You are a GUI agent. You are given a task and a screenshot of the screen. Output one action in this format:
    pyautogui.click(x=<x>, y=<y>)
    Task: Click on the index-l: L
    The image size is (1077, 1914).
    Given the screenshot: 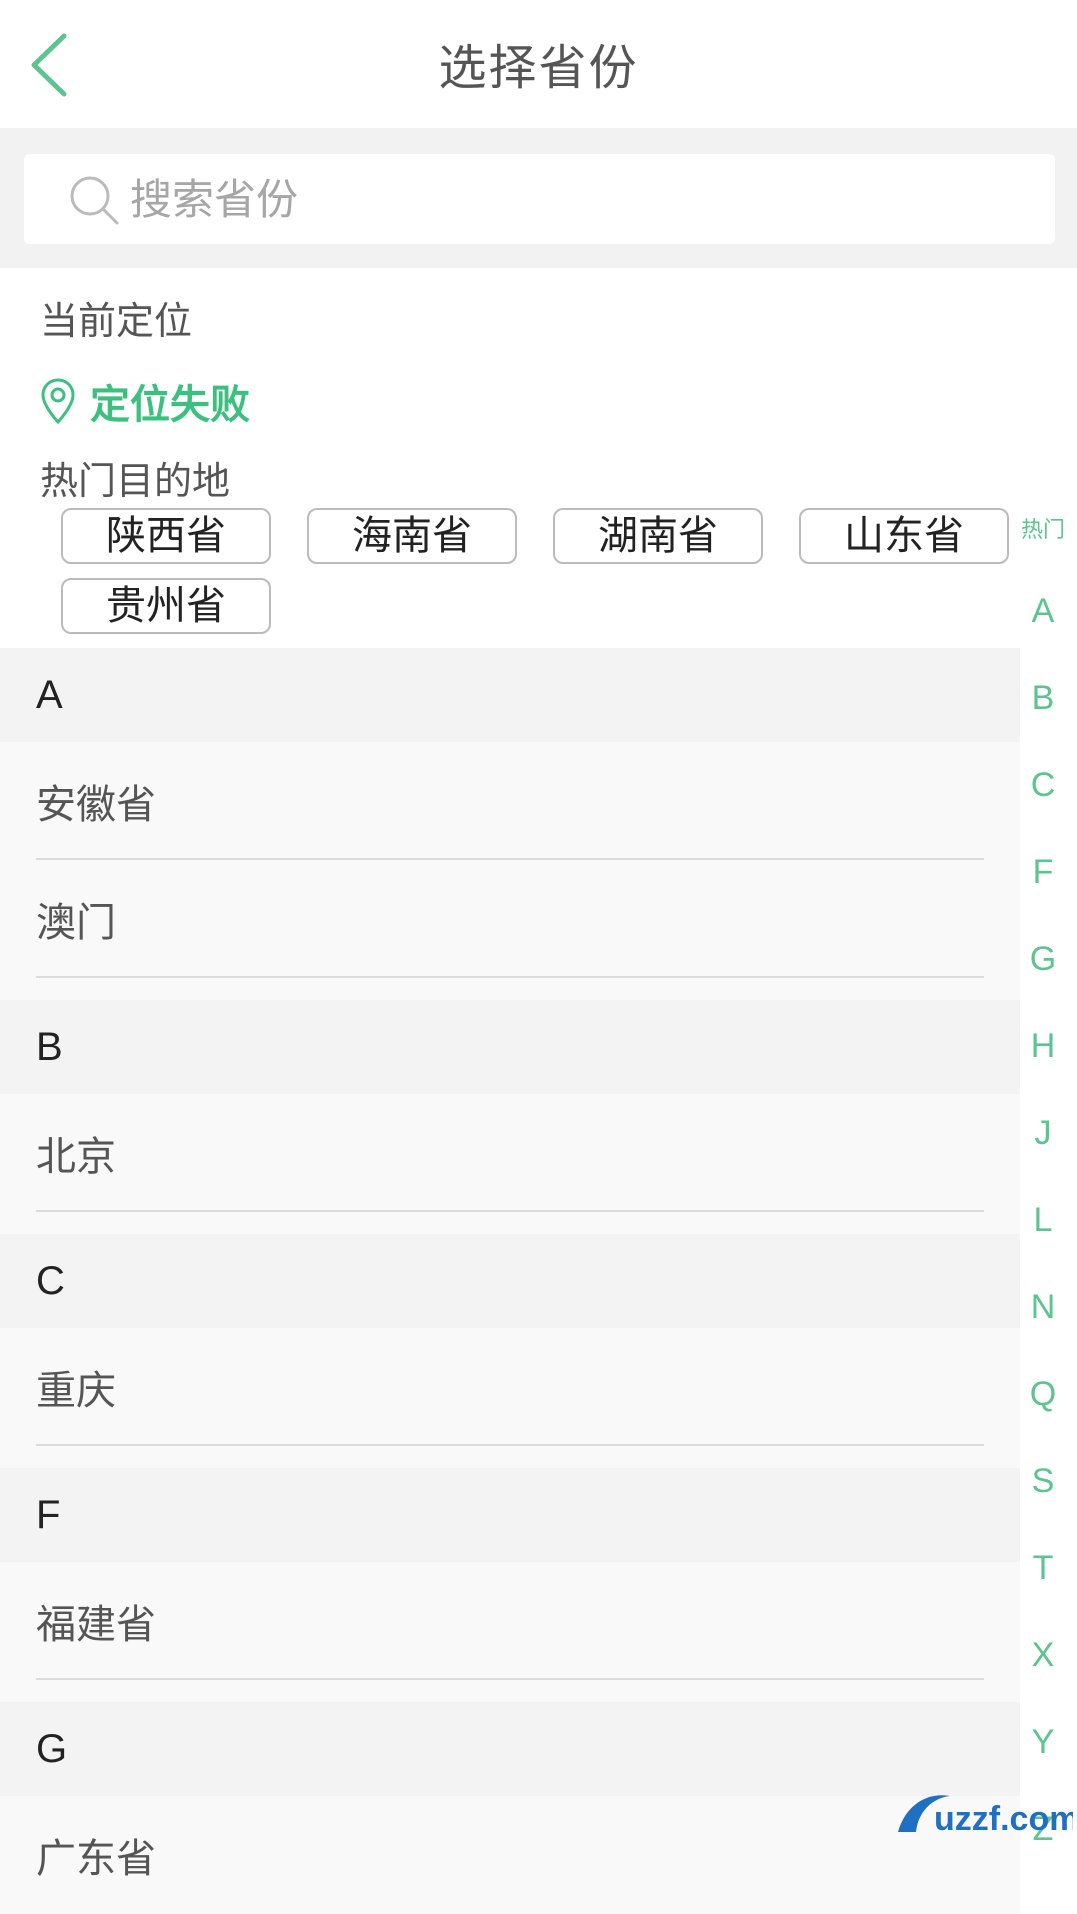 What is the action you would take?
    pyautogui.click(x=1043, y=1220)
    